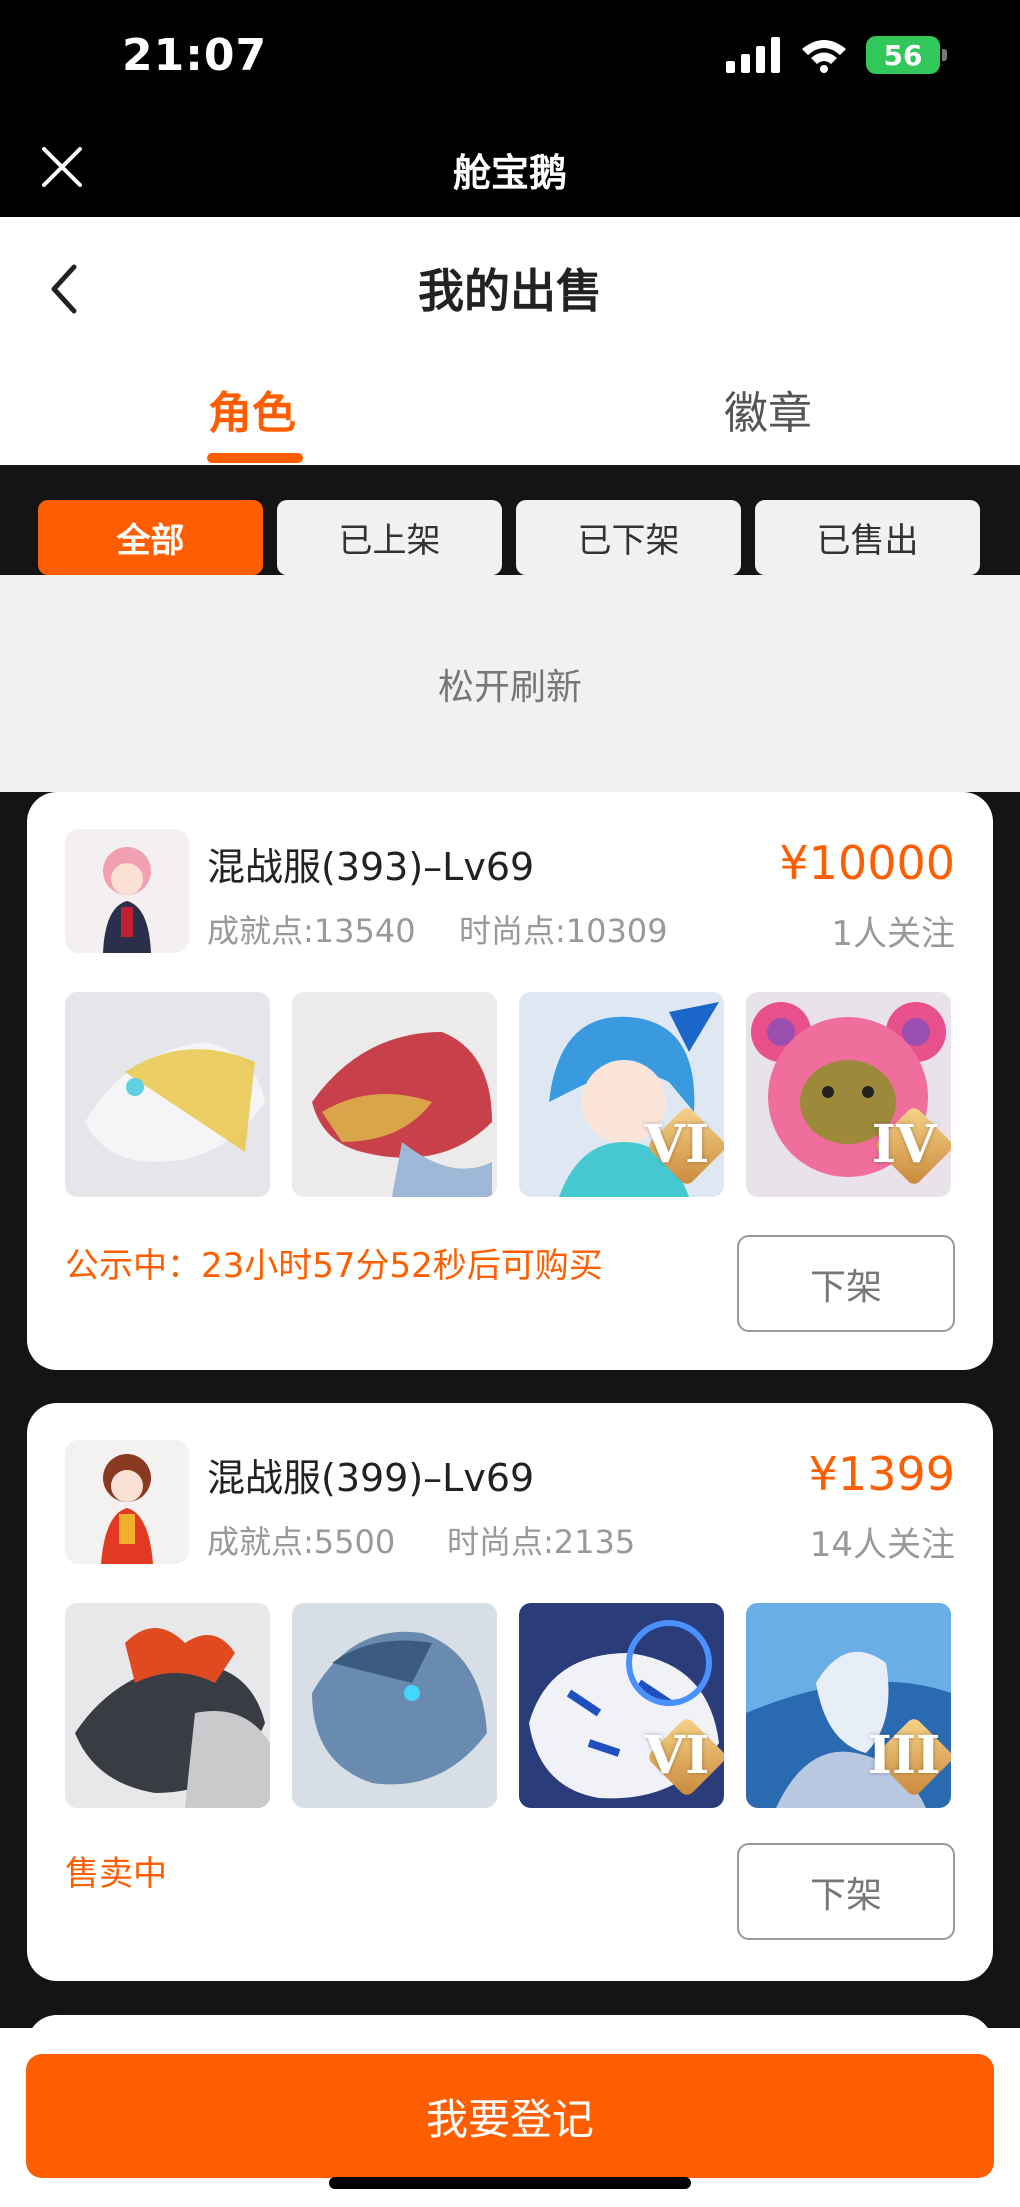  Describe the element at coordinates (621, 1705) in the screenshot. I see `white-tiger-mount-icon: VI` at that location.